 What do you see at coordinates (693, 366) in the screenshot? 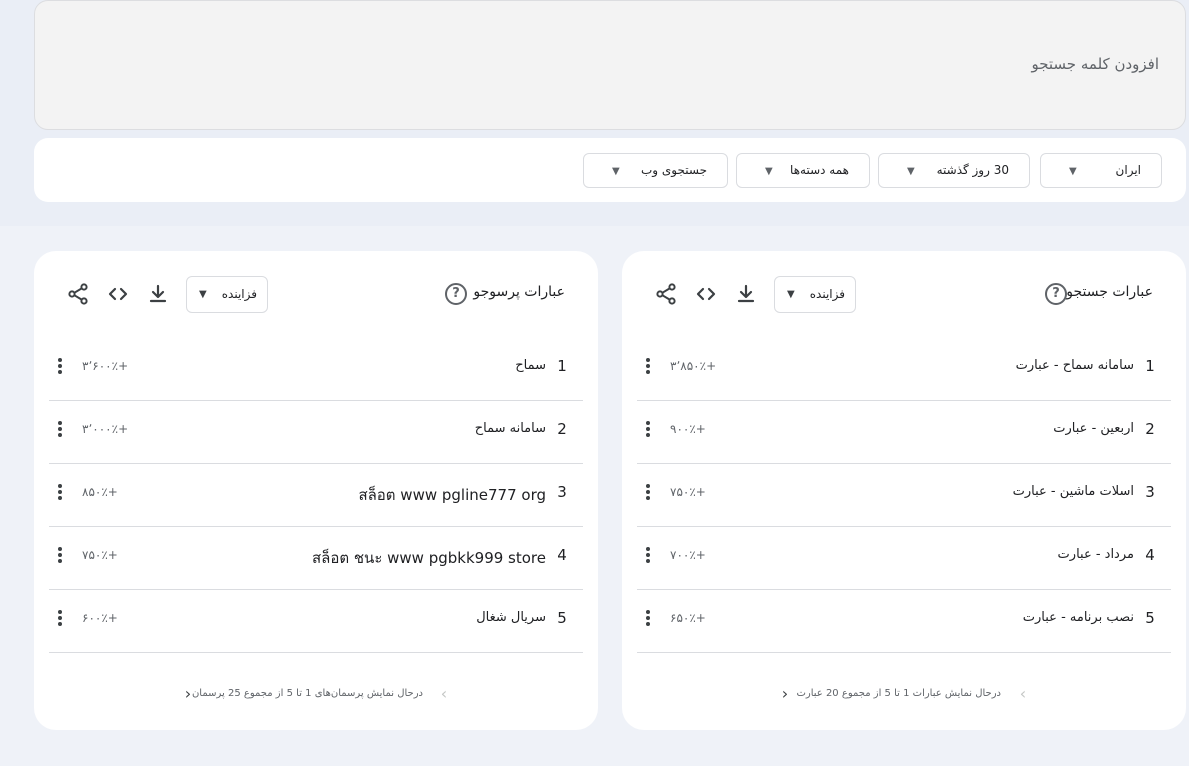
I see `row-value: ۳٬۸۵۰٪+` at bounding box center [693, 366].